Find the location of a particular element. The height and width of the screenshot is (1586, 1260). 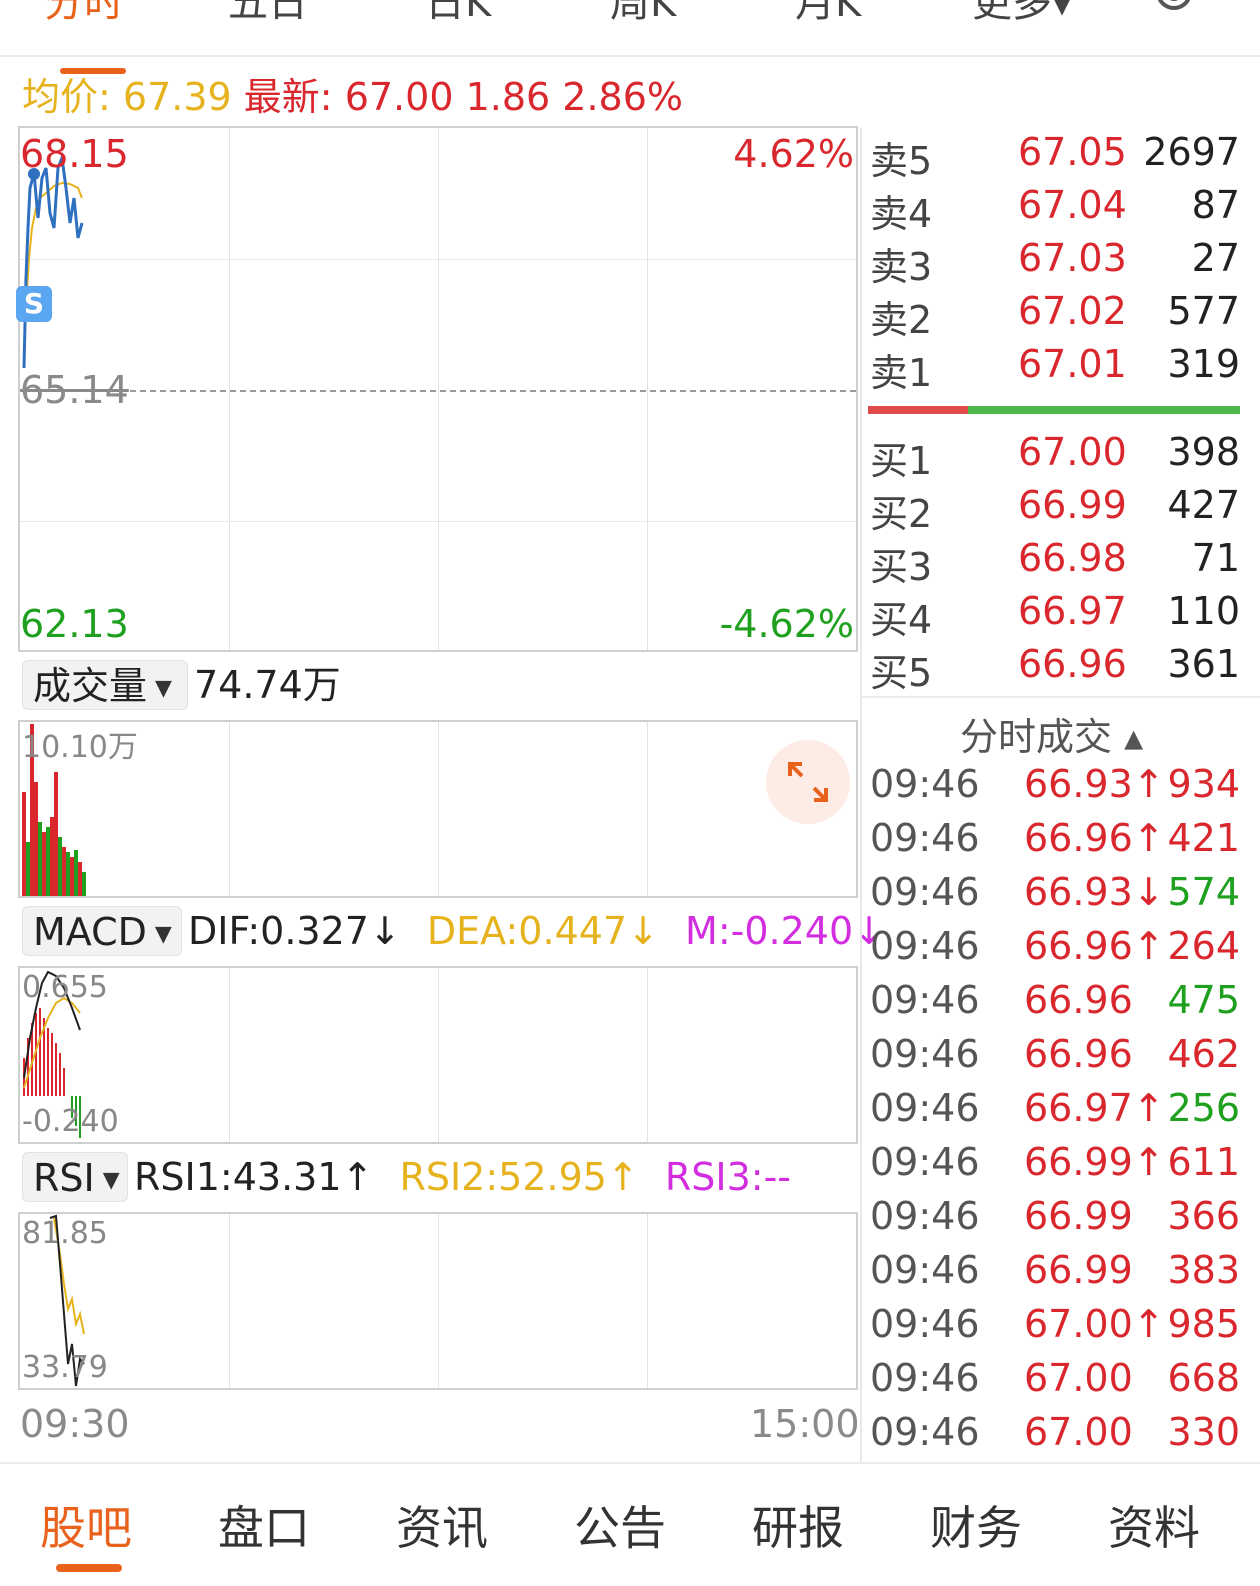

sell-order-volume: 27 is located at coordinates (1215, 258).